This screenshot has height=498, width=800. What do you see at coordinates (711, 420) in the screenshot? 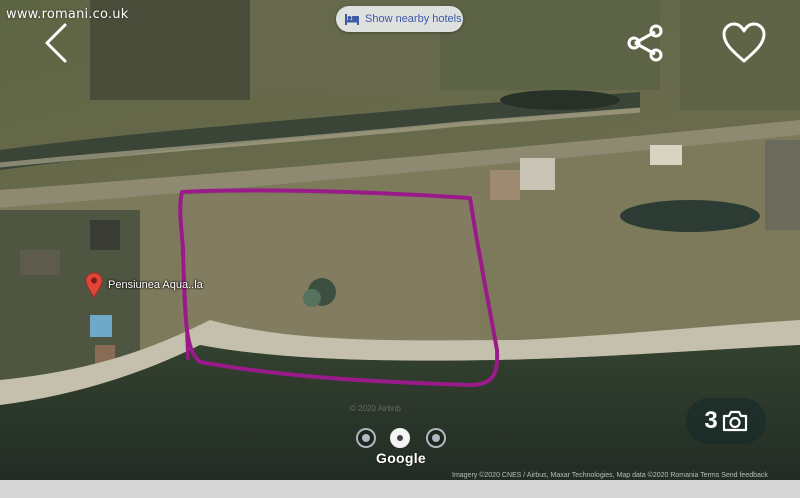
I see `photo-count-number: 3` at bounding box center [711, 420].